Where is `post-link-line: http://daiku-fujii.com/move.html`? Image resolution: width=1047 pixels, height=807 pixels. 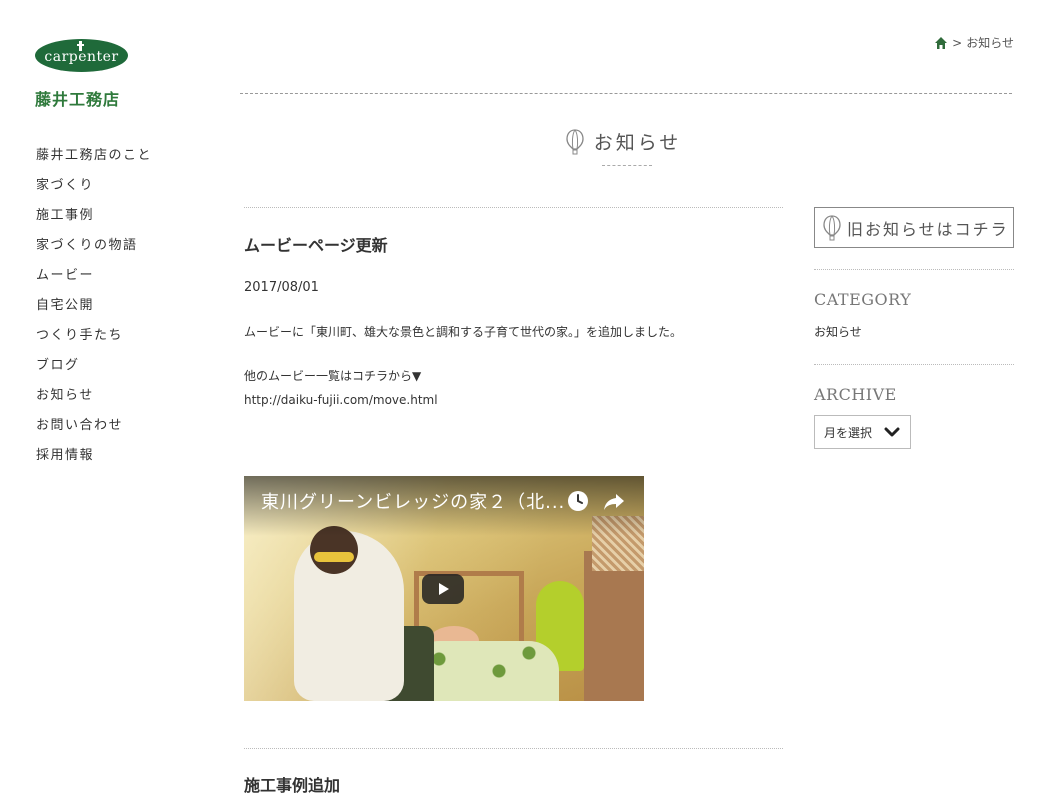
post-link-line: http://daiku-fujii.com/move.html is located at coordinates (341, 400).